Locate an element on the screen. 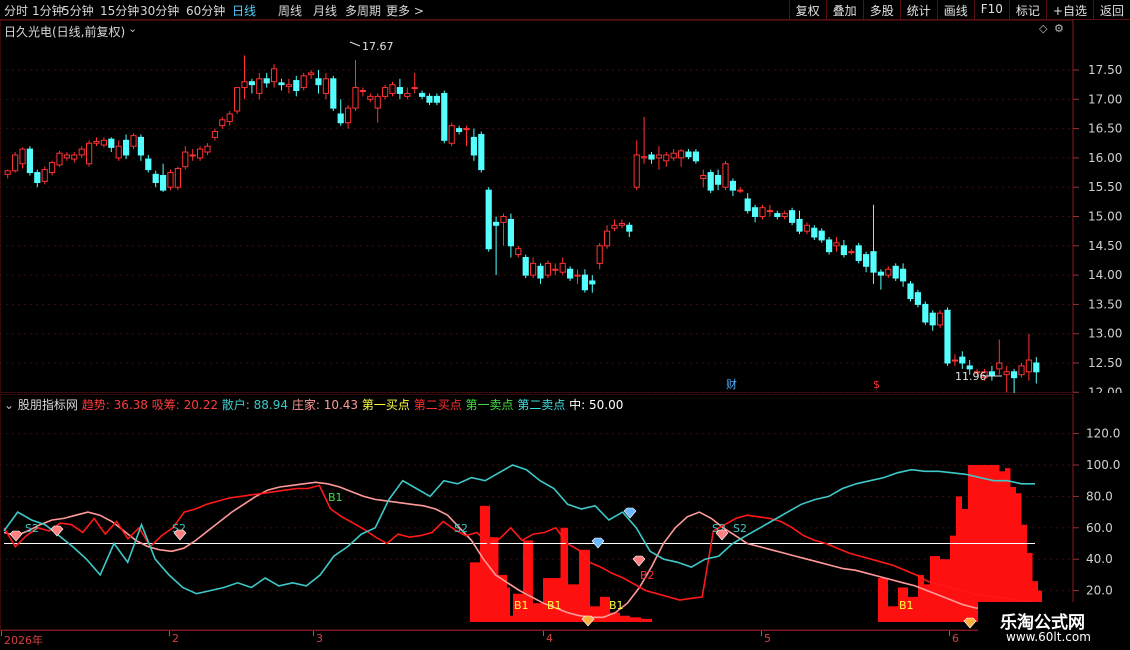  period-tab-4: 30分钟 is located at coordinates (159, 10).